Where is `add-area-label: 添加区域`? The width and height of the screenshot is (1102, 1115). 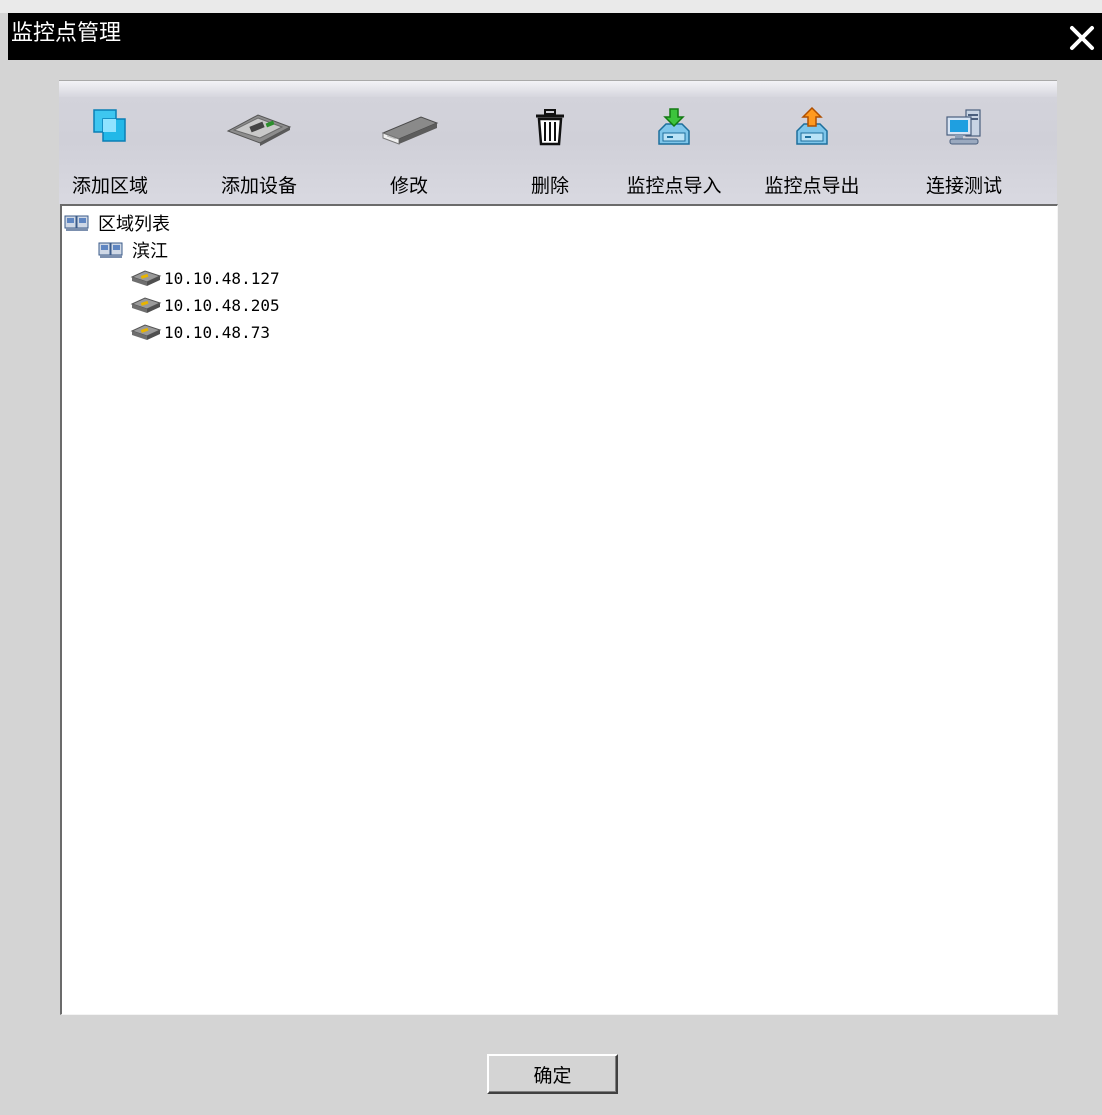 add-area-label: 添加区域 is located at coordinates (109, 186).